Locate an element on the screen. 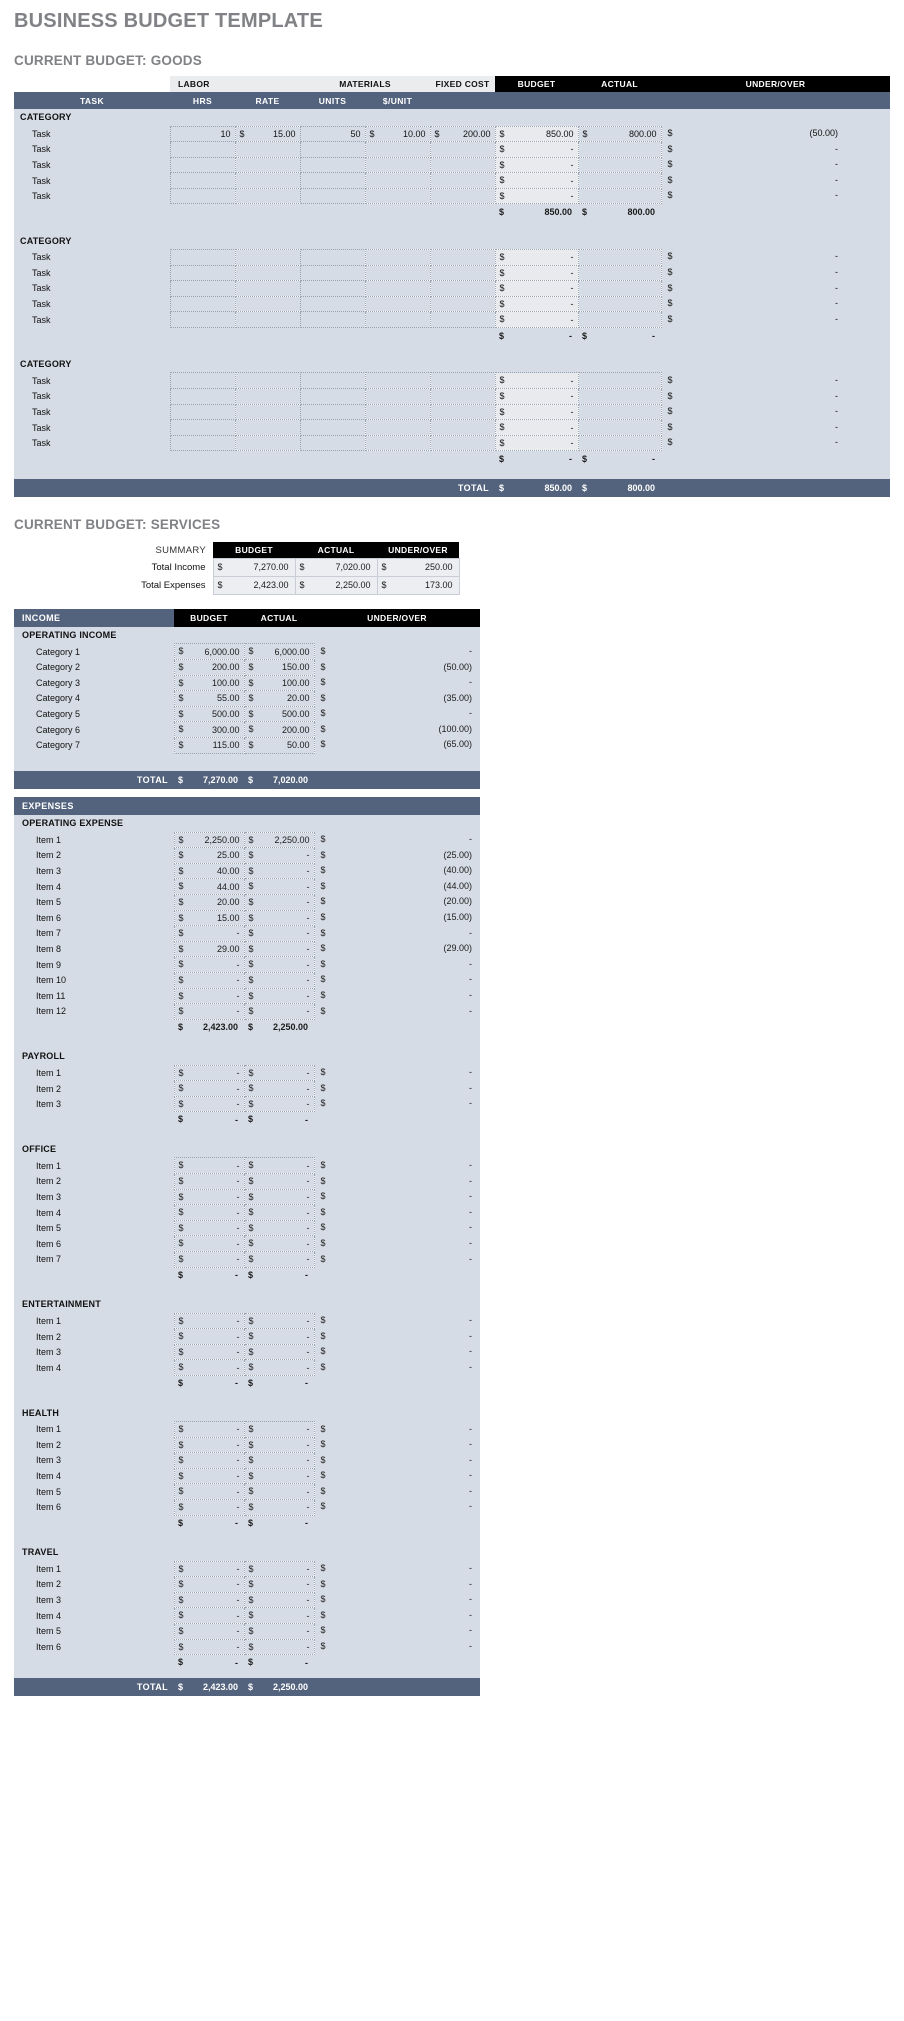 The image size is (904, 2021). goods-actual-input: $800.00 is located at coordinates (619, 134).